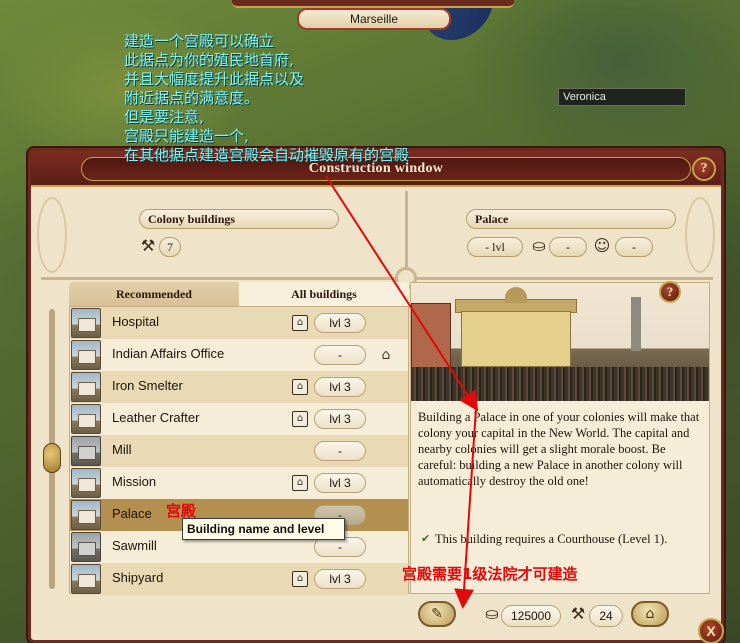  Describe the element at coordinates (170, 247) in the screenshot. I see `colony-buildings-count: 7` at that location.